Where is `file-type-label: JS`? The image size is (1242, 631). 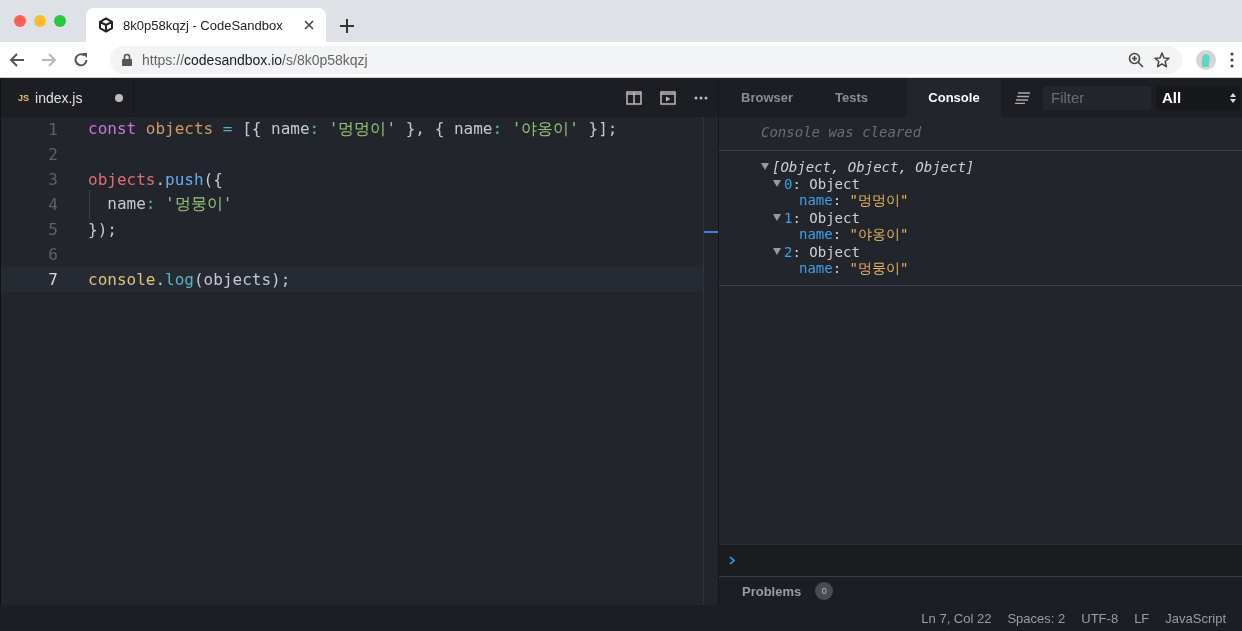 file-type-label: JS is located at coordinates (23, 97).